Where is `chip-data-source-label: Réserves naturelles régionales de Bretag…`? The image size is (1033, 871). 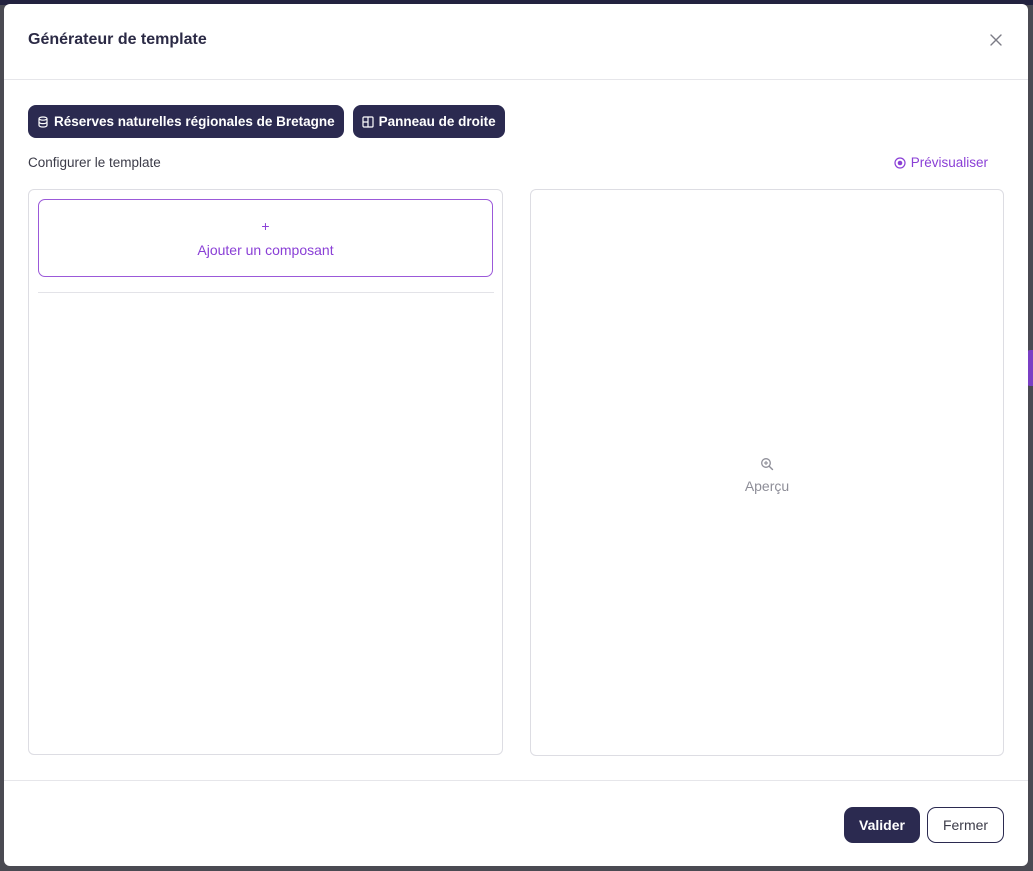
chip-data-source-label: Réserves naturelles régionales de Bretag… is located at coordinates (194, 121).